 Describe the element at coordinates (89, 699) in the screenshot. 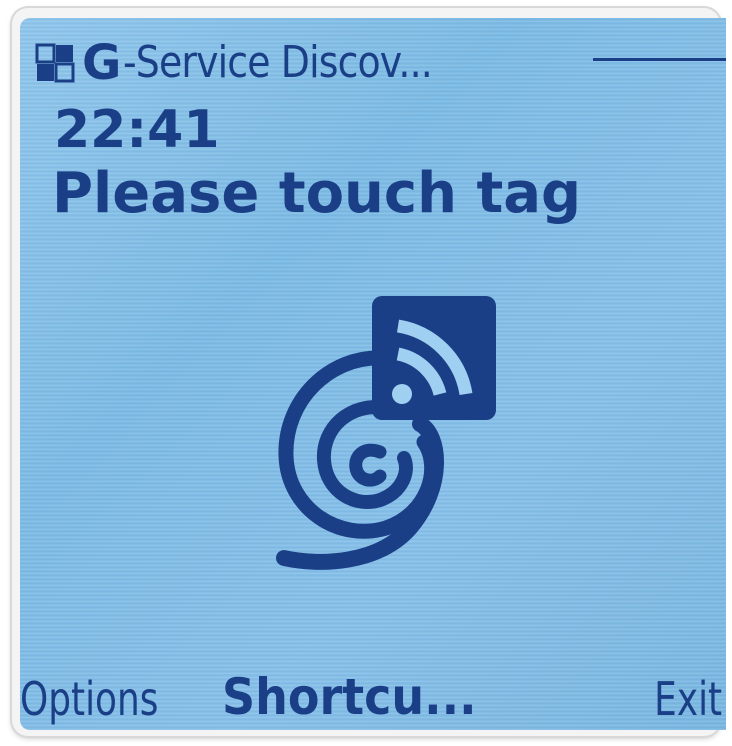

I see `options-softkey: Options` at that location.